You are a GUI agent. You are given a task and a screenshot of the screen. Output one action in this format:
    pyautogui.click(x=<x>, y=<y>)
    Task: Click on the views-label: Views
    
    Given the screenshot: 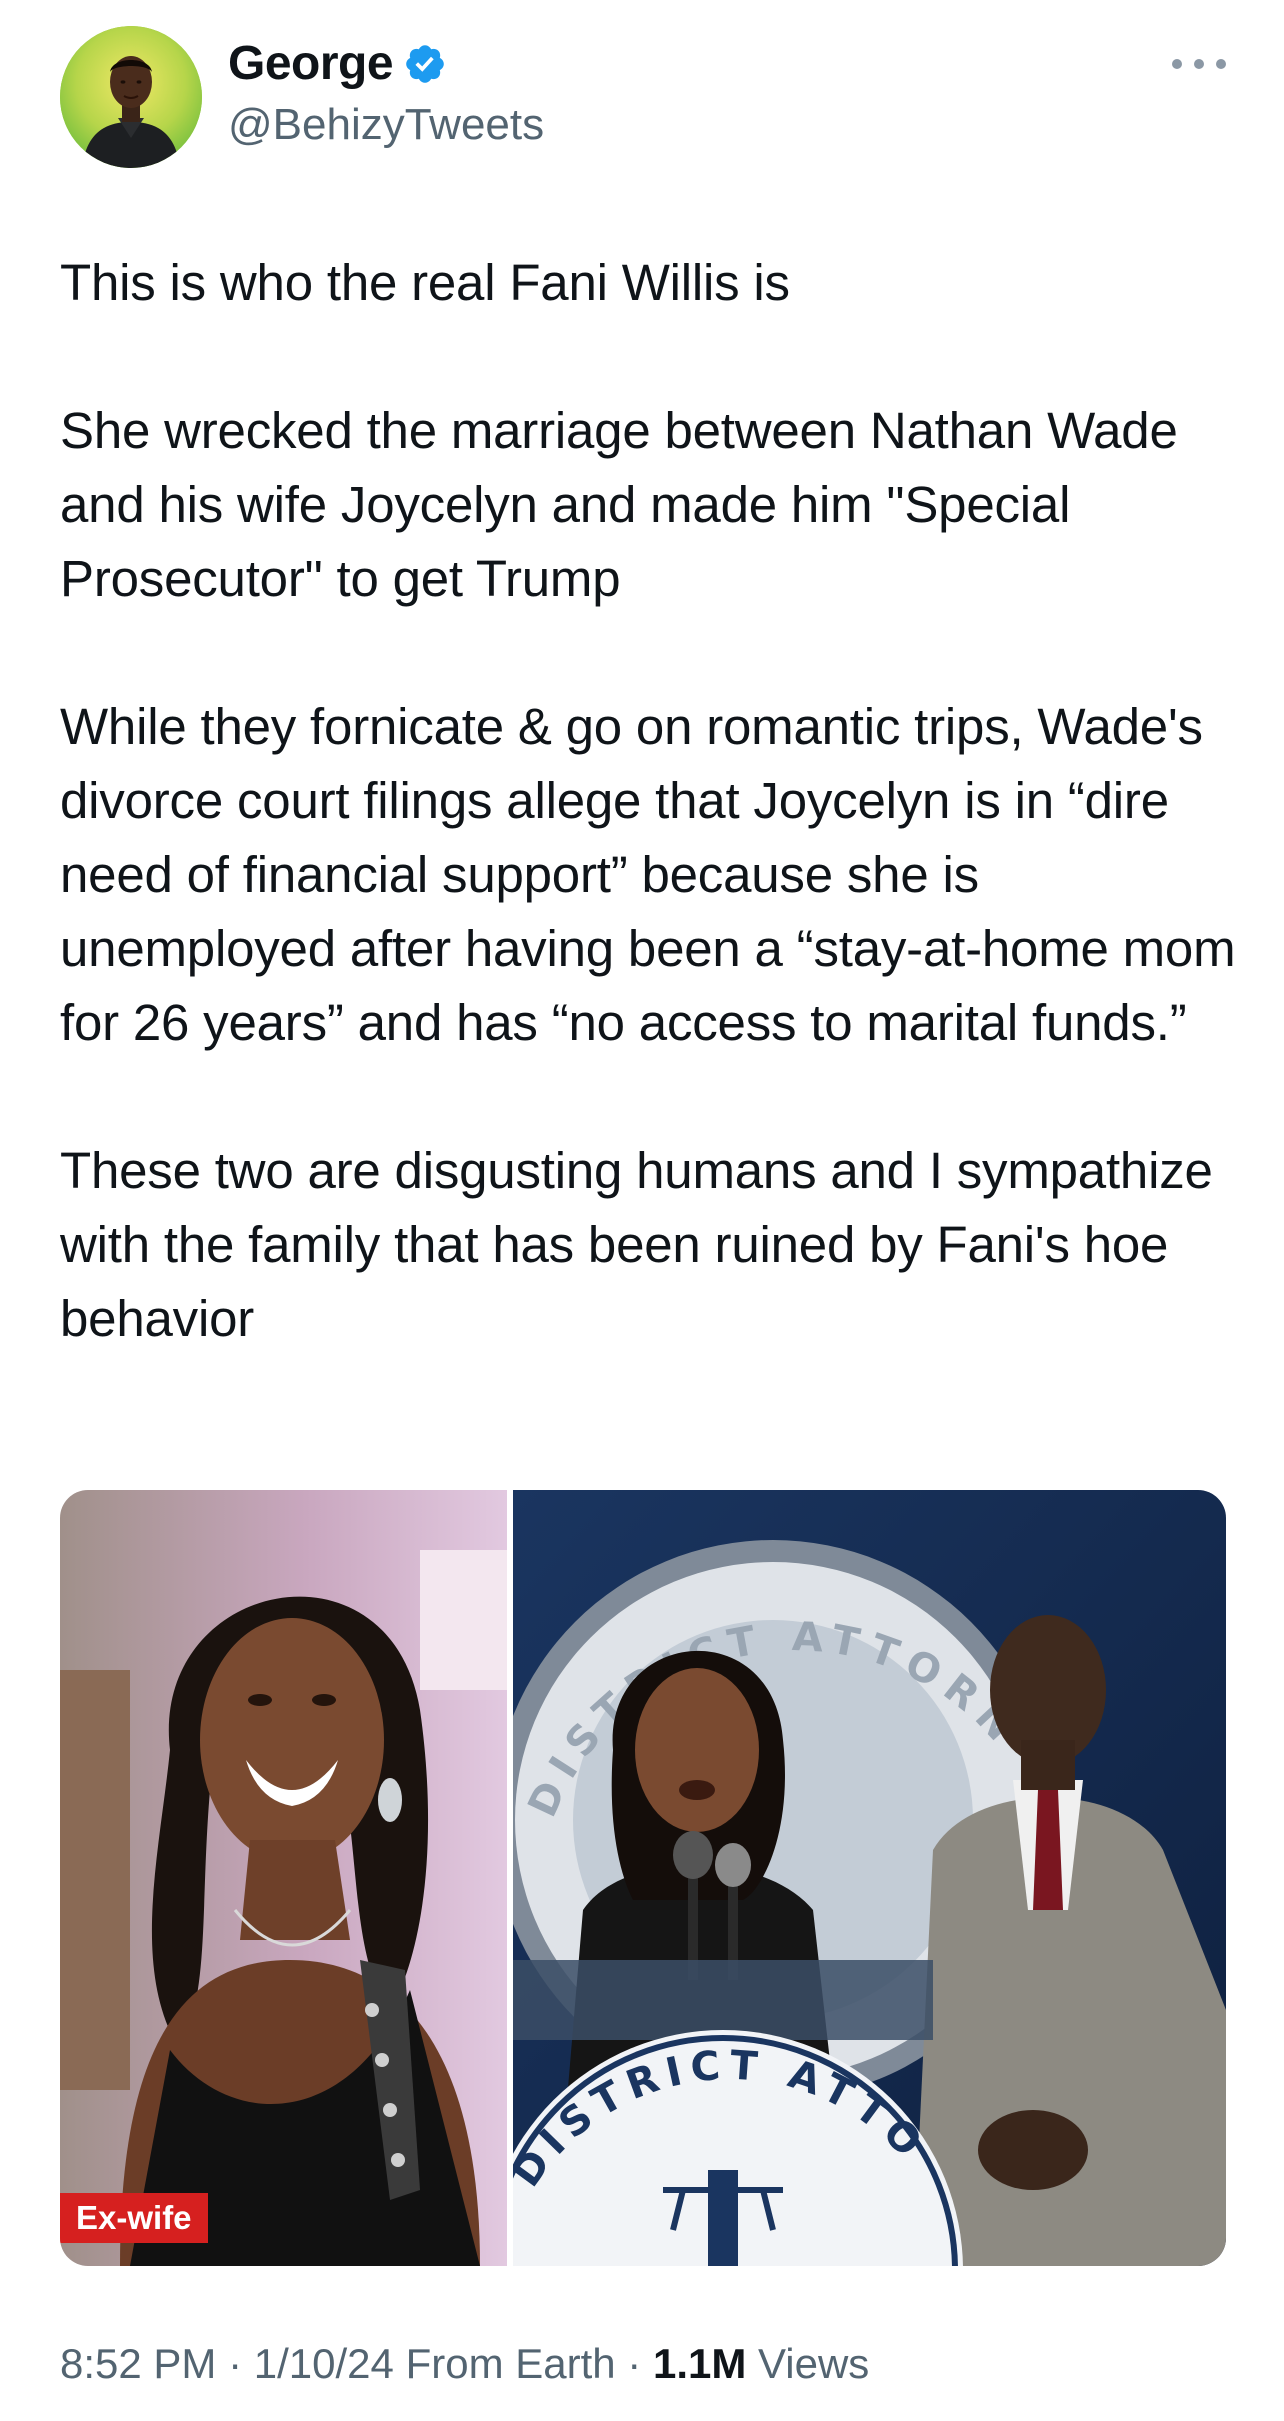 What is the action you would take?
    pyautogui.click(x=814, y=2363)
    